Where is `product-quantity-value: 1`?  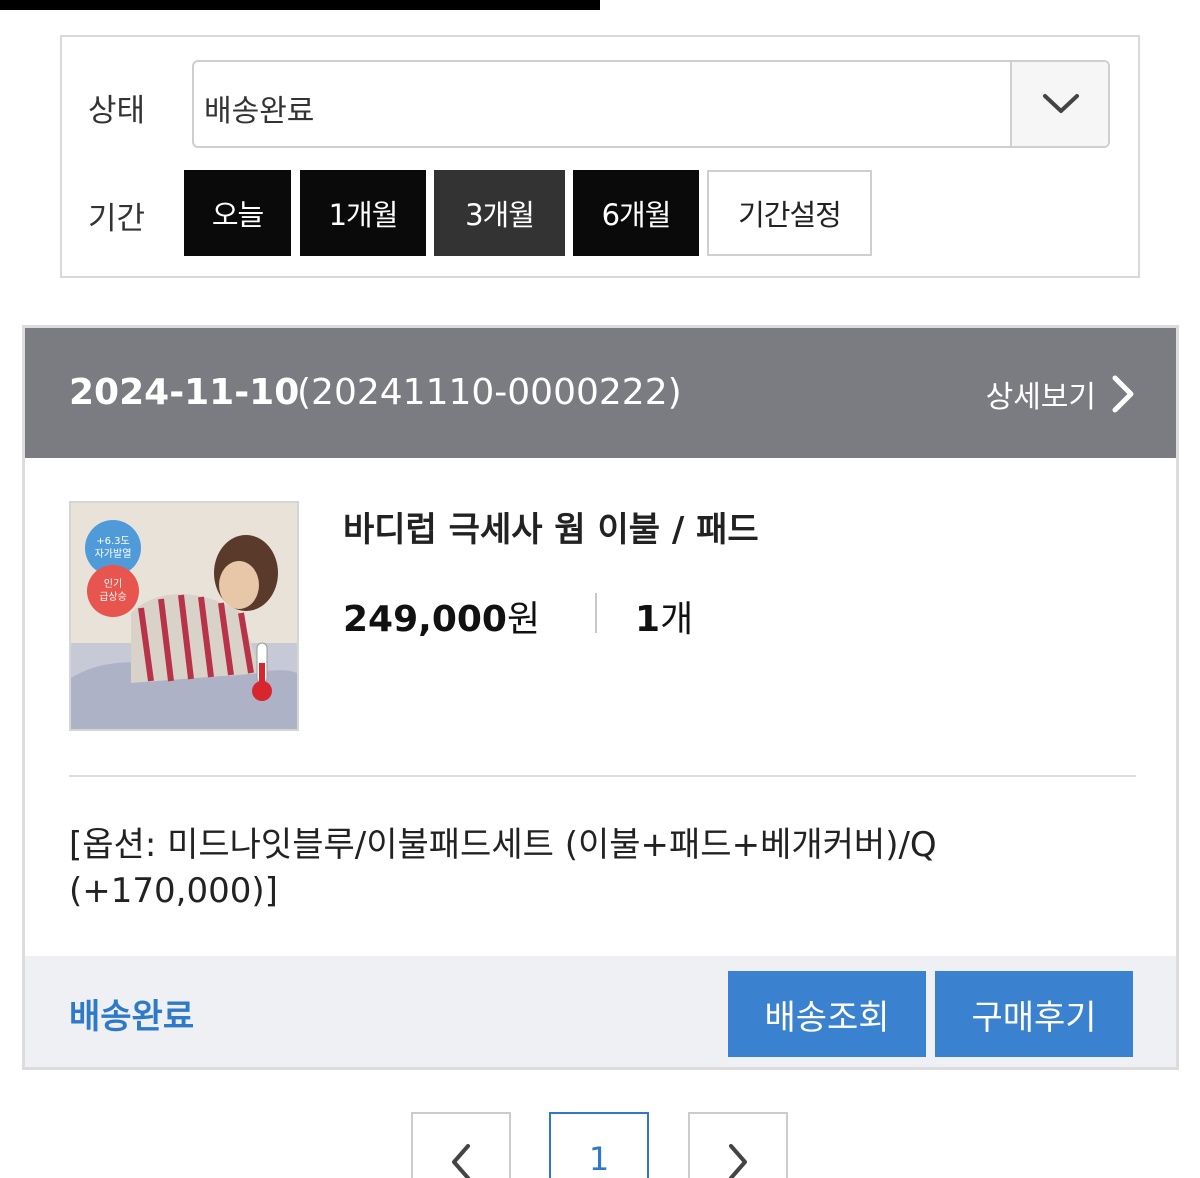
product-quantity-value: 1 is located at coordinates (648, 619).